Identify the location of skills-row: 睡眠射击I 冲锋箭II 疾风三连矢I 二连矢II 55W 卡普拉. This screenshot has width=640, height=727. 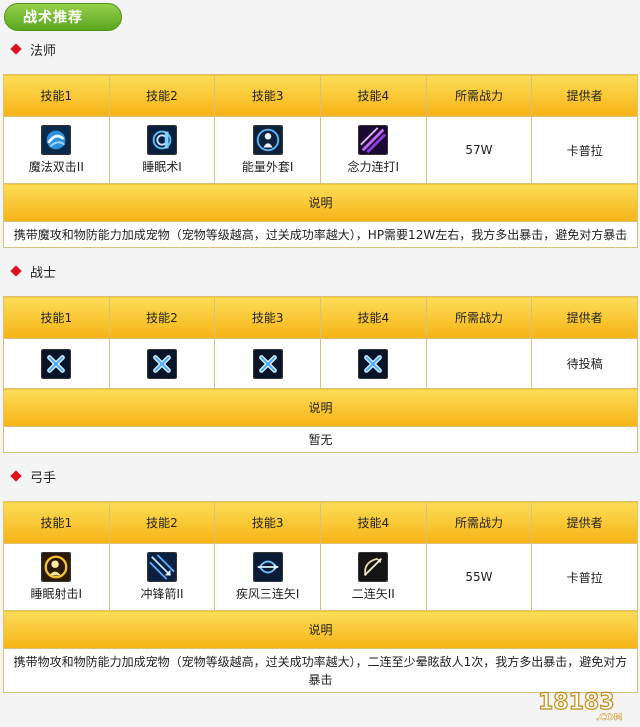
(320, 577).